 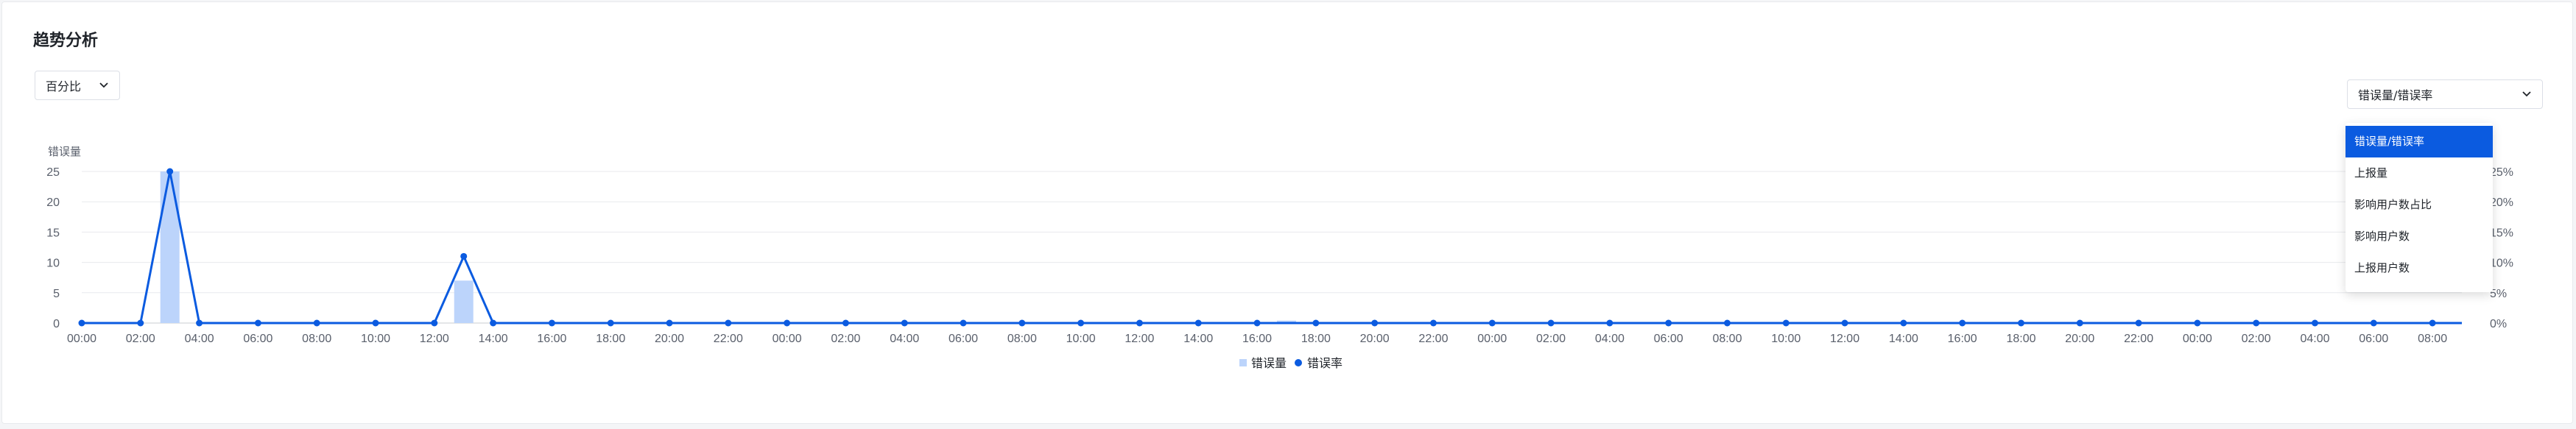 What do you see at coordinates (56, 324) in the screenshot?
I see `y-tick-label-left: 0` at bounding box center [56, 324].